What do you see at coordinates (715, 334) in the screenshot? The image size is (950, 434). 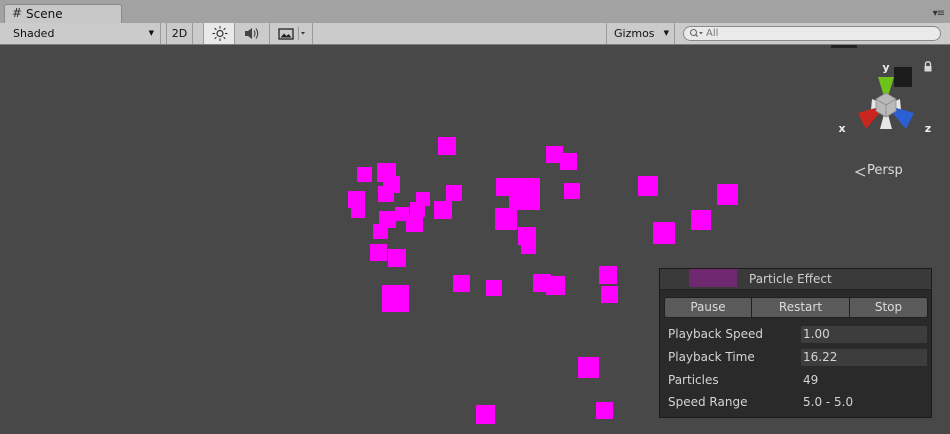 I see `playback-speed-label: Playback Speed` at bounding box center [715, 334].